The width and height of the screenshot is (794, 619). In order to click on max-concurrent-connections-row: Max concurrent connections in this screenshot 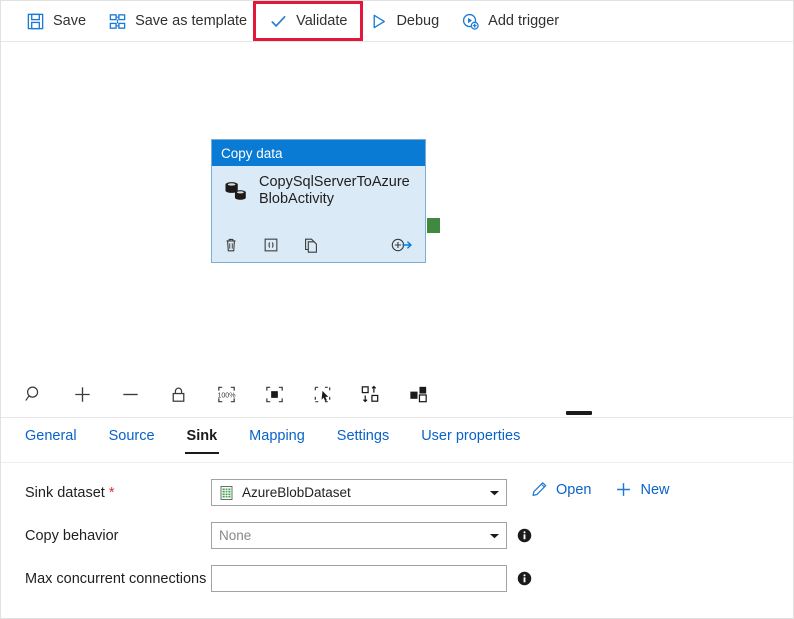, I will do `click(397, 578)`.